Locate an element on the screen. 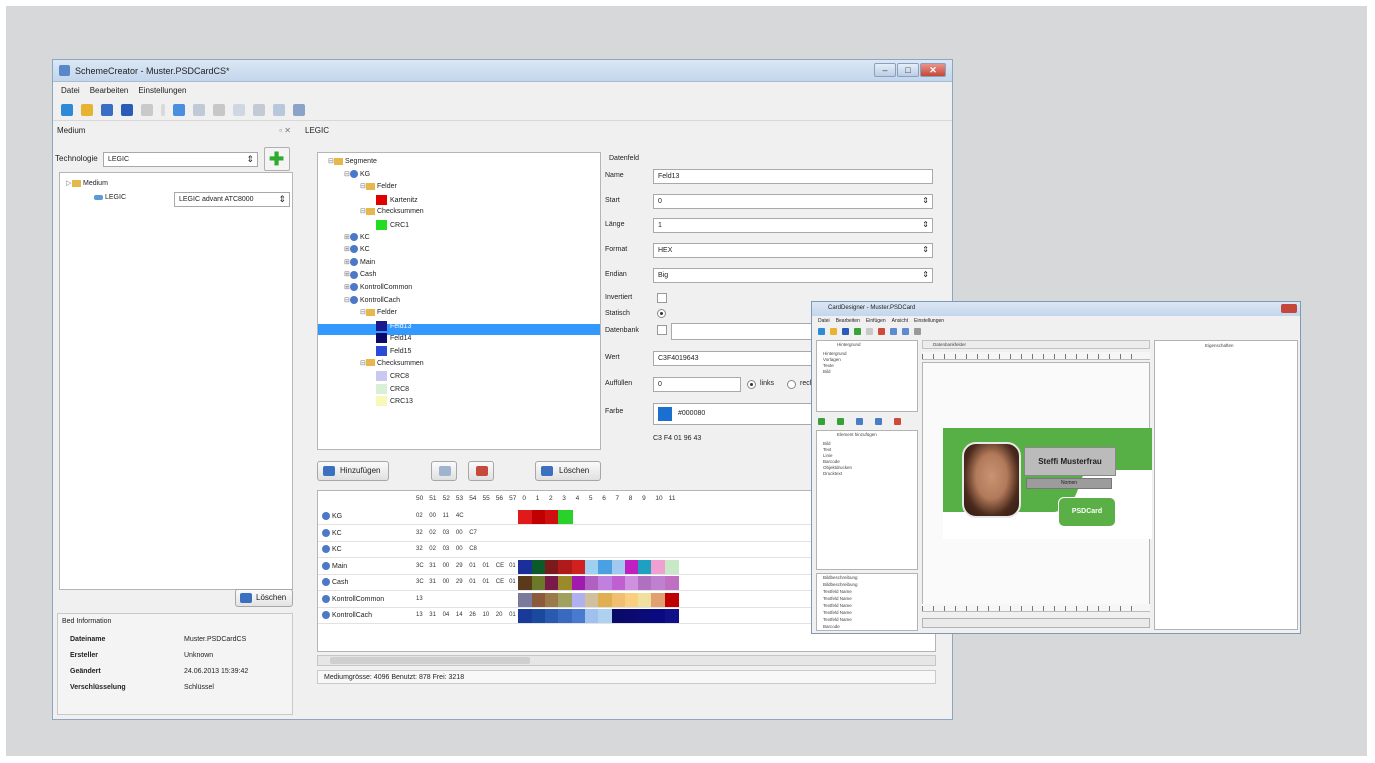 This screenshot has width=1375, height=763. tree-item: ⊞ Cash is located at coordinates (360, 274).